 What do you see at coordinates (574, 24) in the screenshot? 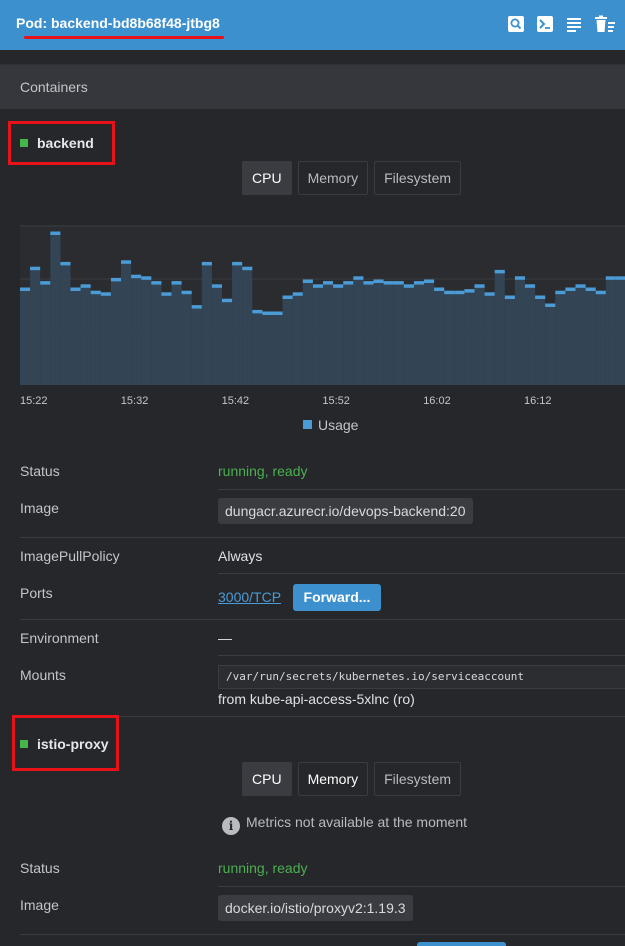
I see `logs-icon` at bounding box center [574, 24].